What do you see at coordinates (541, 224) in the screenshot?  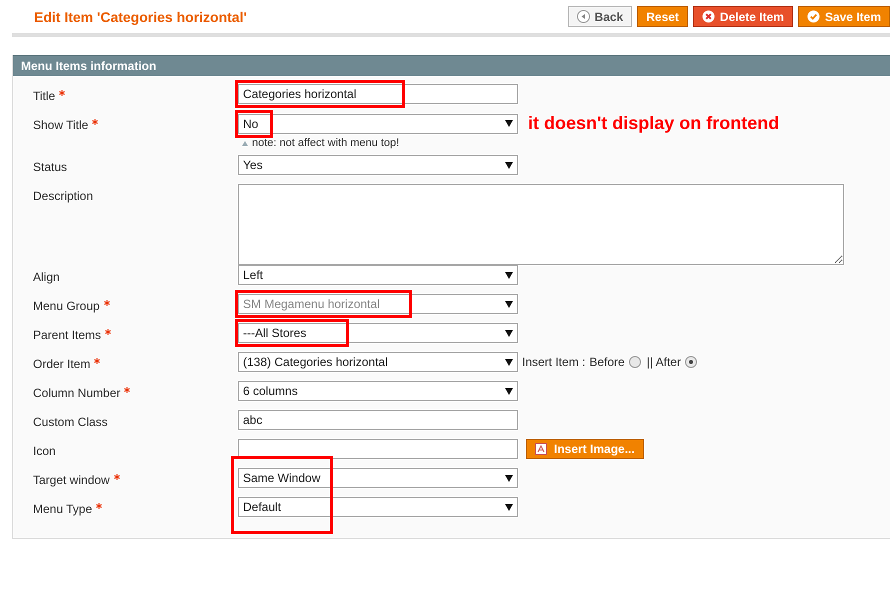 I see `description-field` at bounding box center [541, 224].